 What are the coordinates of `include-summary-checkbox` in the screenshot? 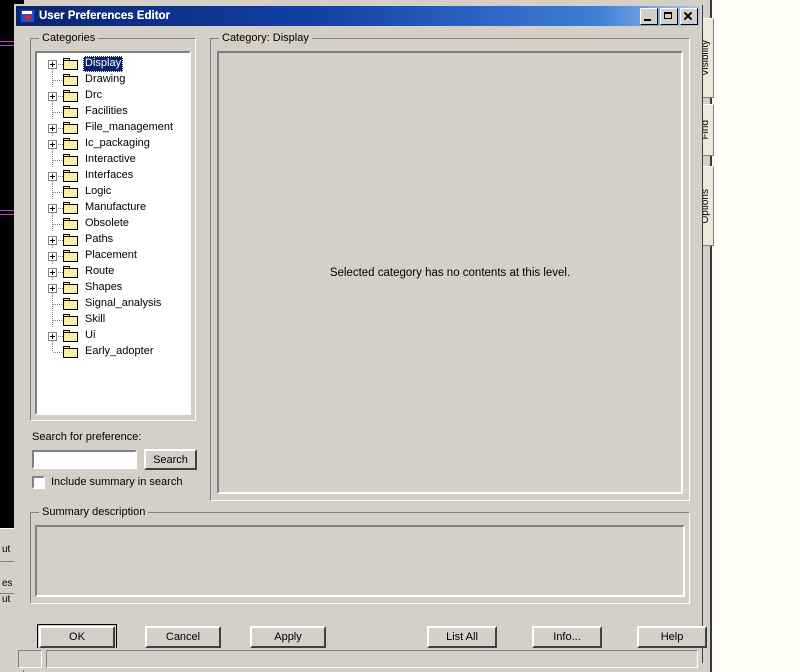 It's located at (38, 482).